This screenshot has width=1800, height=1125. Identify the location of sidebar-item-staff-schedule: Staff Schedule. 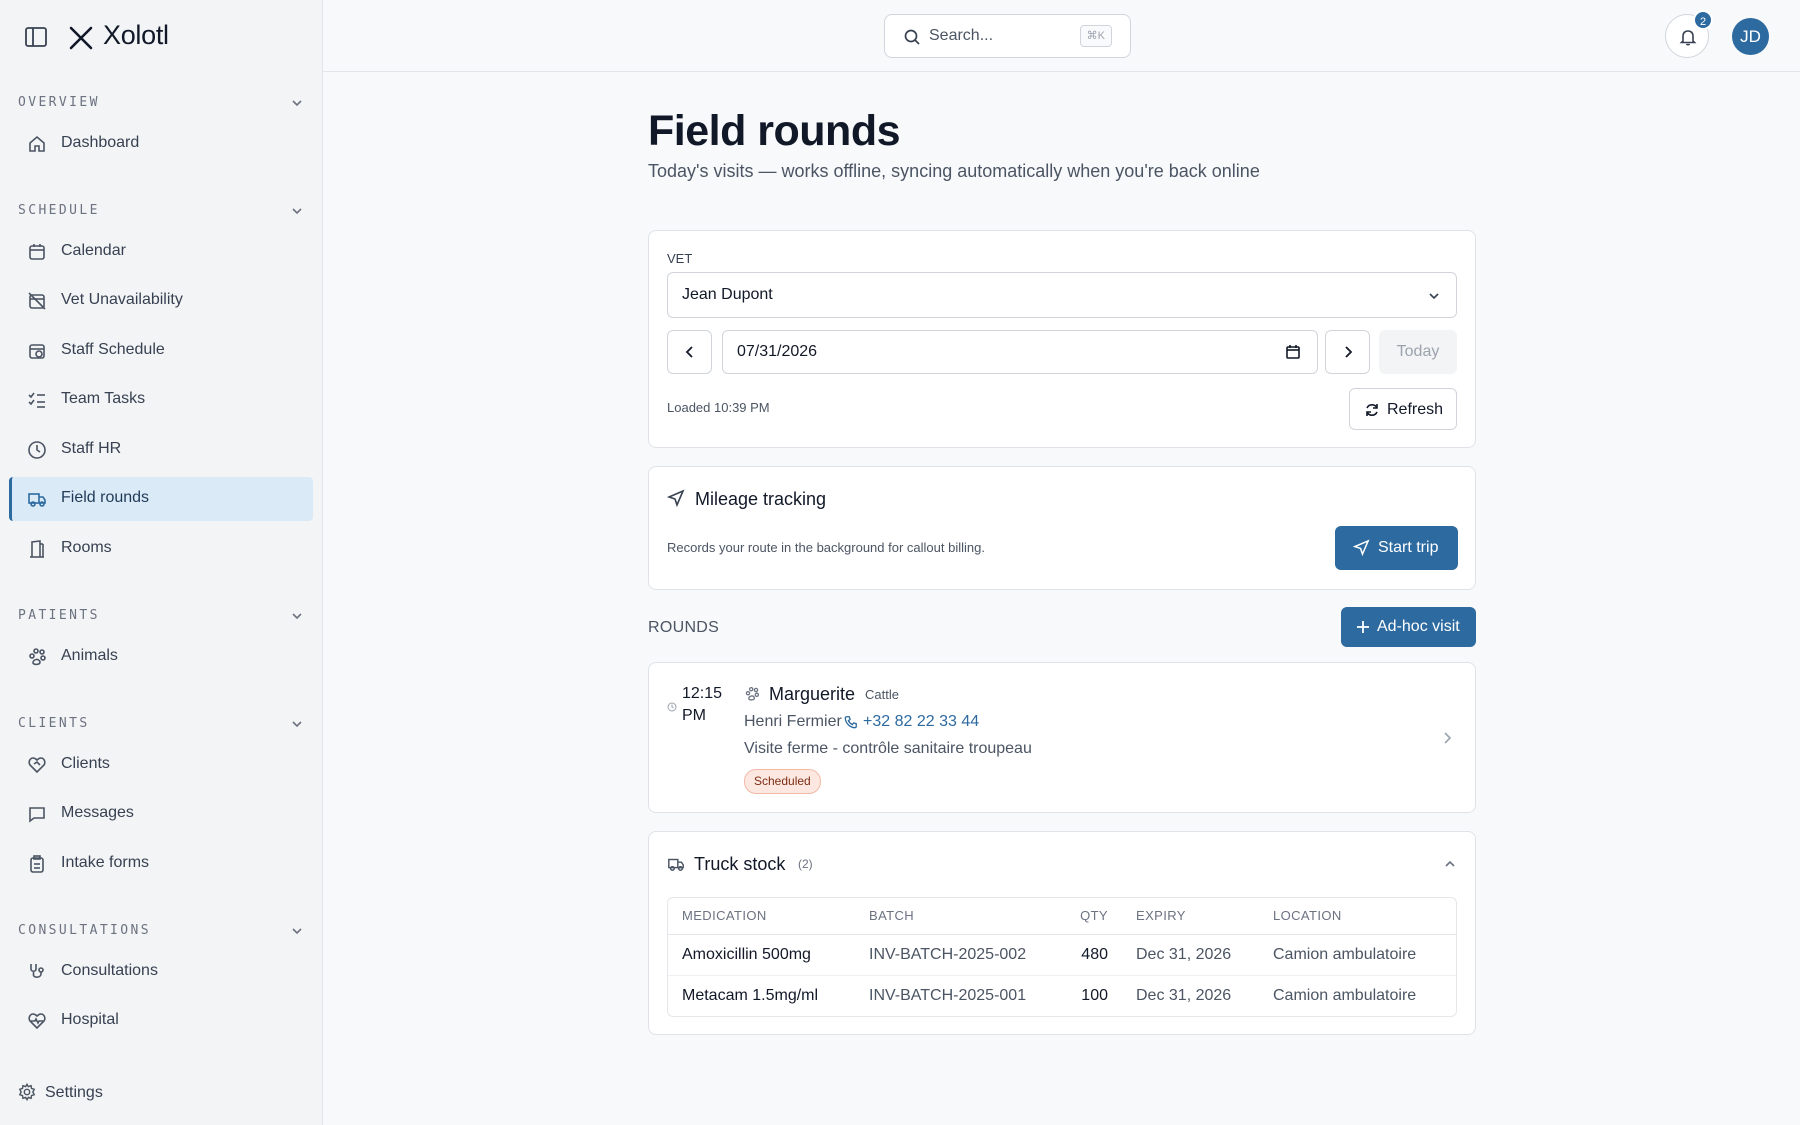
(161, 351).